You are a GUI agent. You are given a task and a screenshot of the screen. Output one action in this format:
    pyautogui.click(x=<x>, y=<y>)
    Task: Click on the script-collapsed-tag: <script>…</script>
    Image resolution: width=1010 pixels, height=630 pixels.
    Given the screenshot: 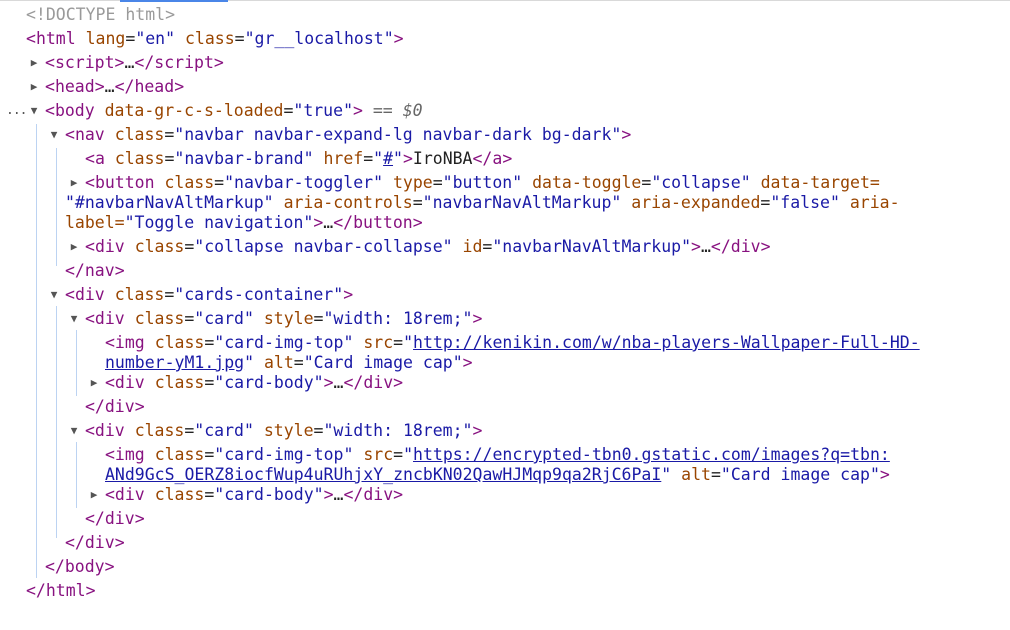 What is the action you would take?
    pyautogui.click(x=134, y=62)
    